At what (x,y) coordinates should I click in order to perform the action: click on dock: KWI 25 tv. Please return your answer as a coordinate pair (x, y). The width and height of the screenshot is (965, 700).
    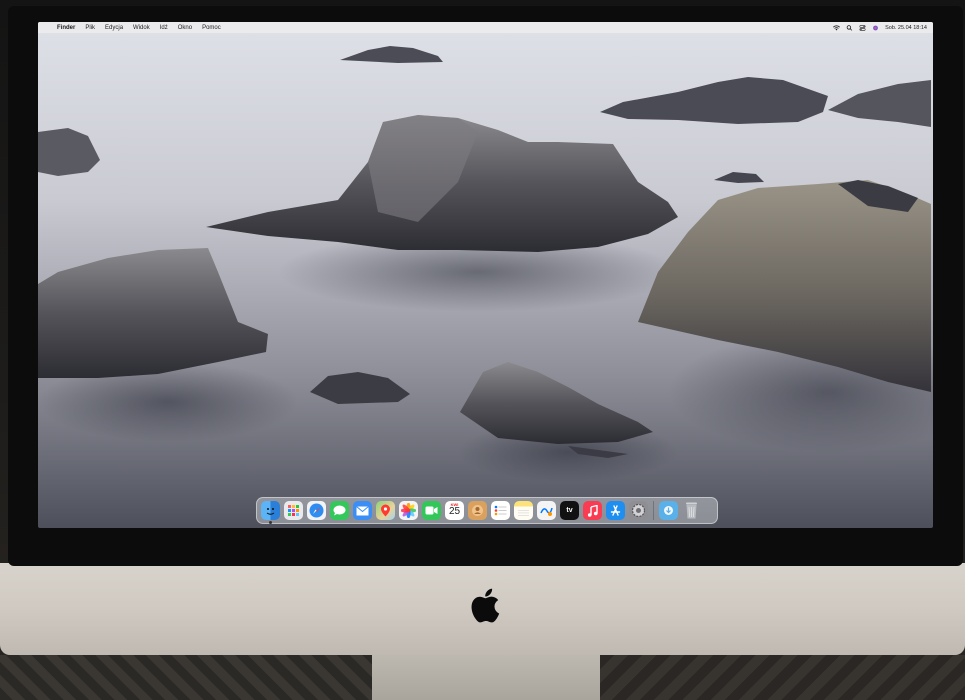
    Looking at the image, I should click on (487, 510).